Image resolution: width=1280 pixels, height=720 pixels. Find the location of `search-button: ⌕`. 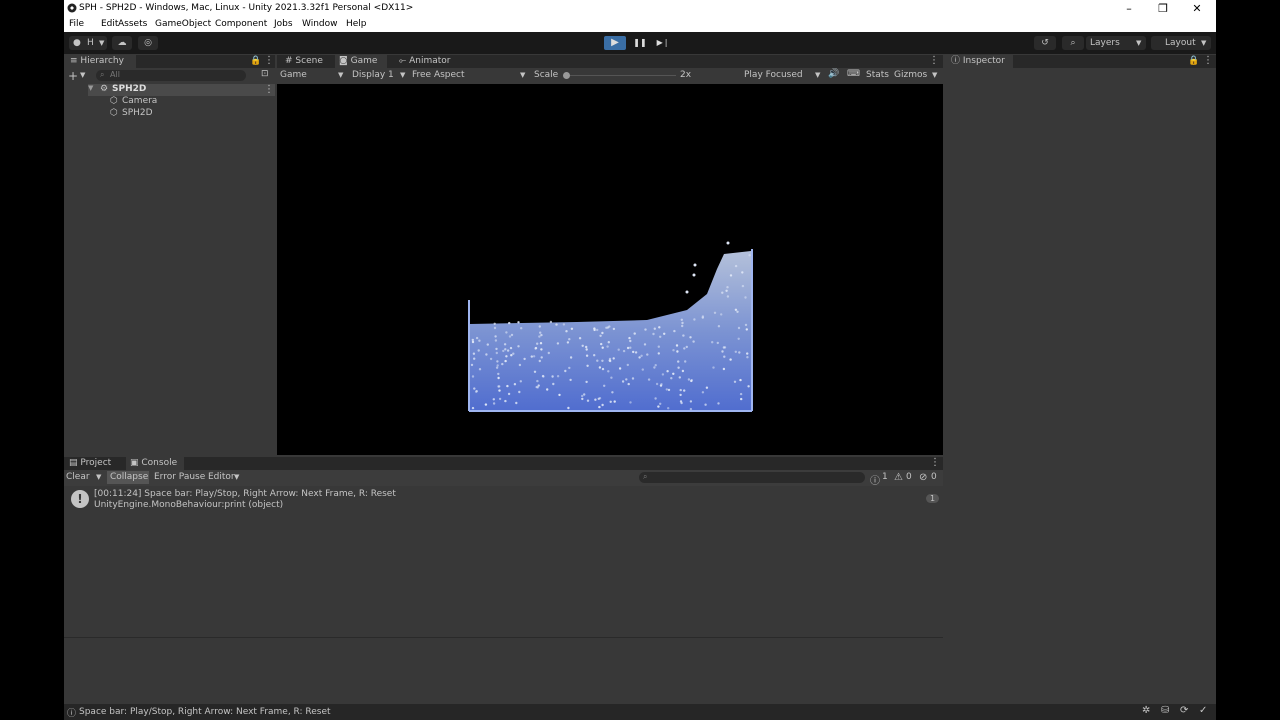

search-button: ⌕ is located at coordinates (1073, 43).